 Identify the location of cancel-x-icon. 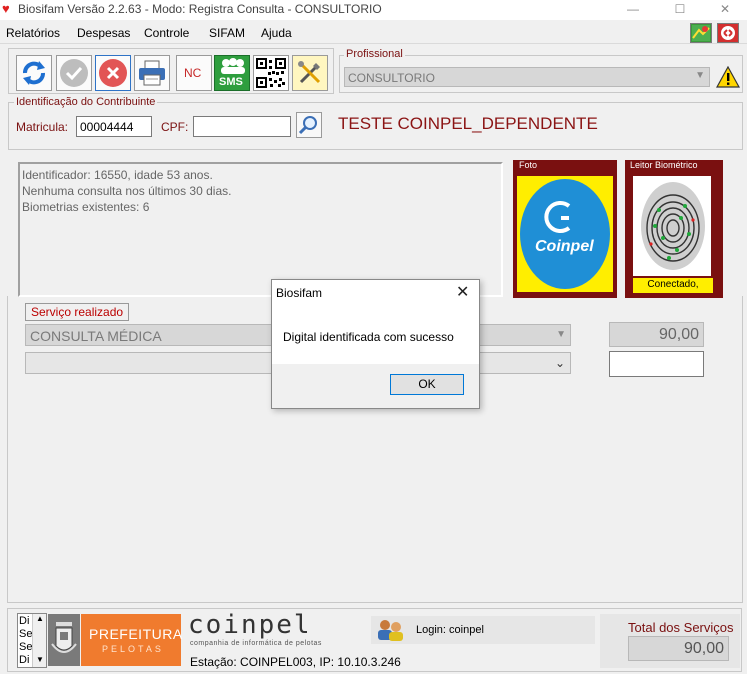
(113, 73).